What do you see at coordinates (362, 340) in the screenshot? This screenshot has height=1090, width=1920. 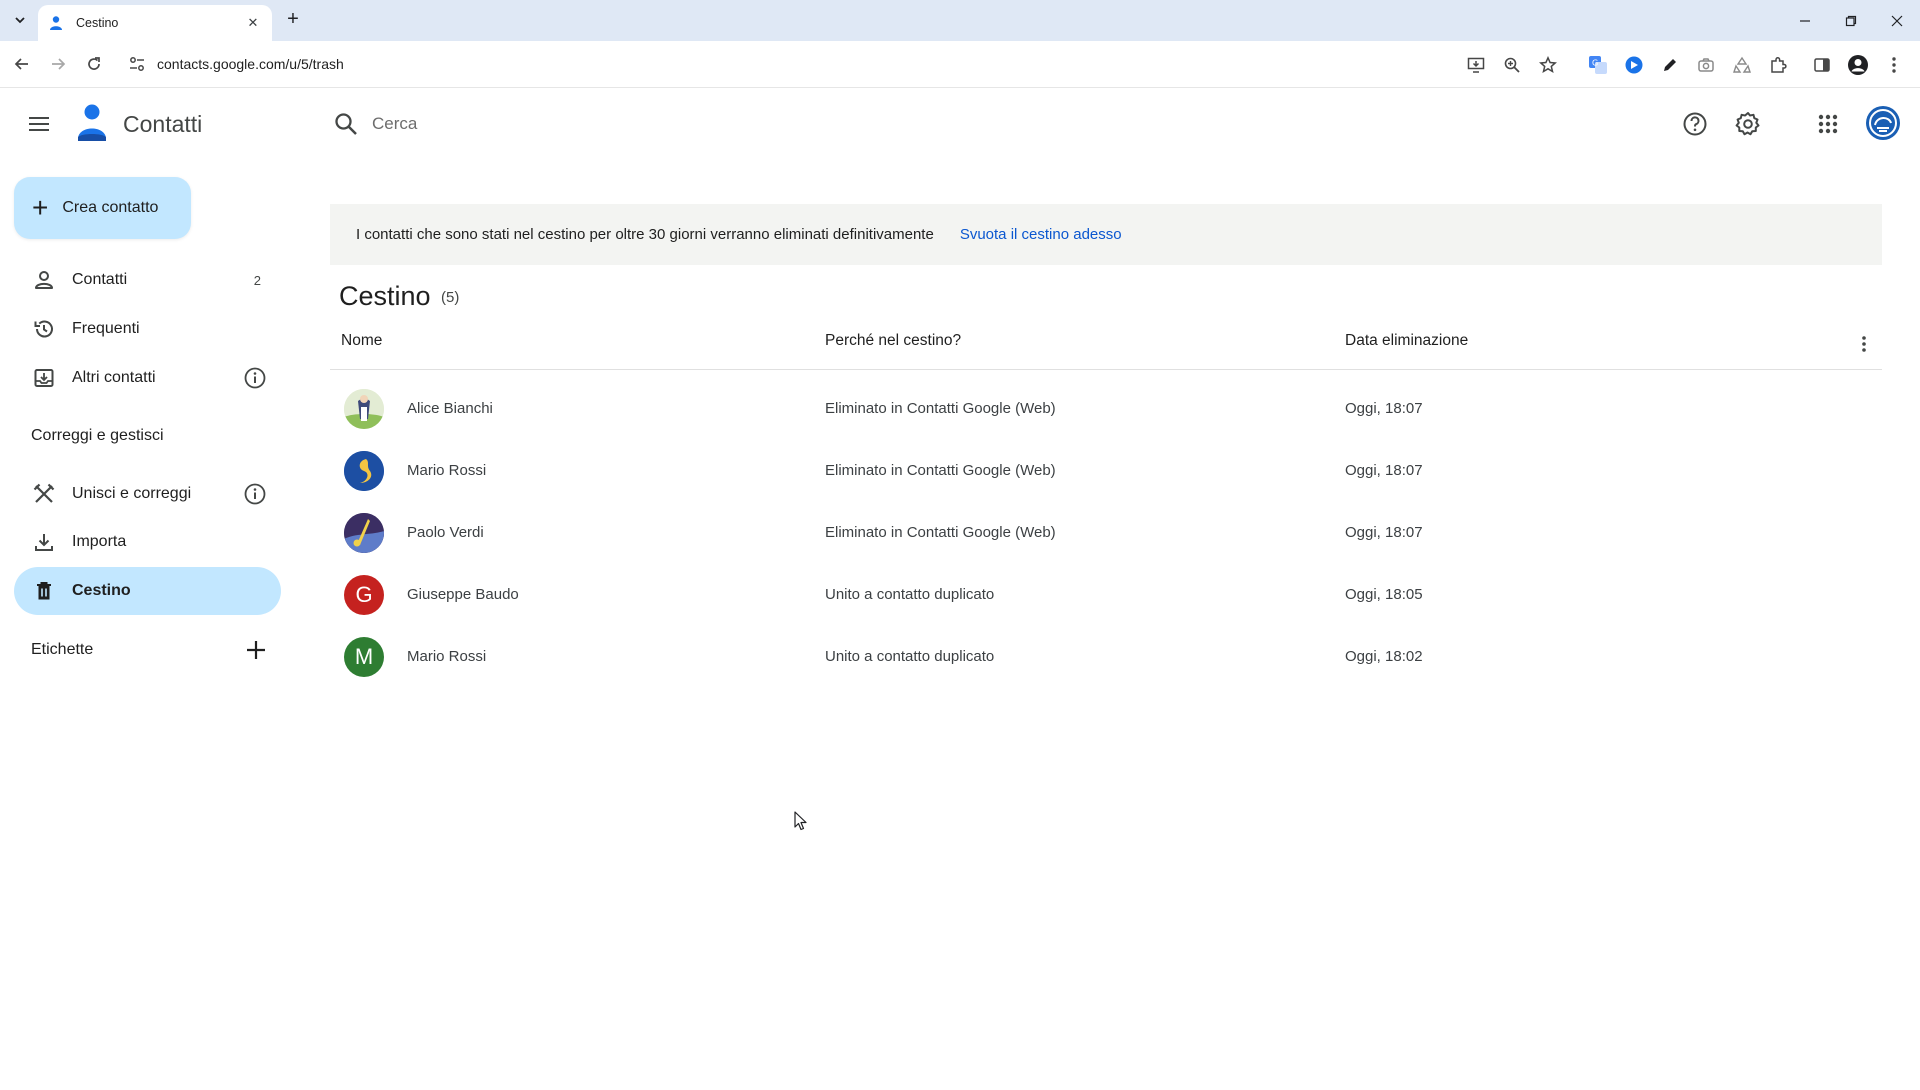 I see `column-header-name: Nome` at bounding box center [362, 340].